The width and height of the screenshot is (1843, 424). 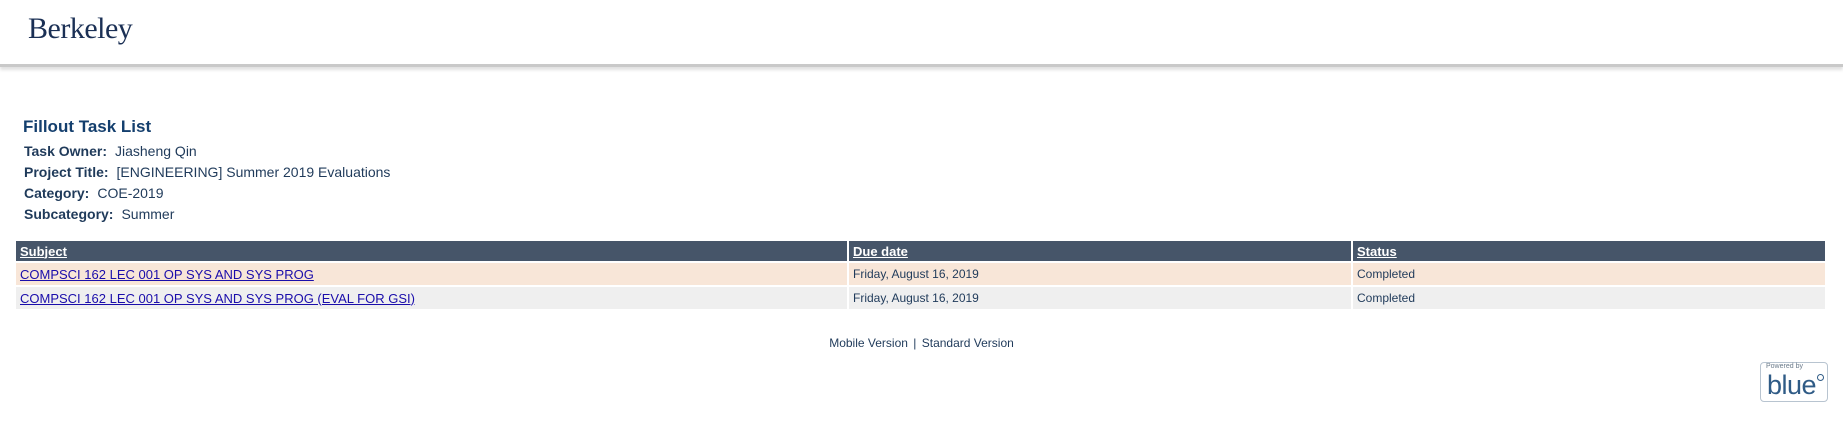 What do you see at coordinates (148, 214) in the screenshot?
I see `subcategory-value: Summer` at bounding box center [148, 214].